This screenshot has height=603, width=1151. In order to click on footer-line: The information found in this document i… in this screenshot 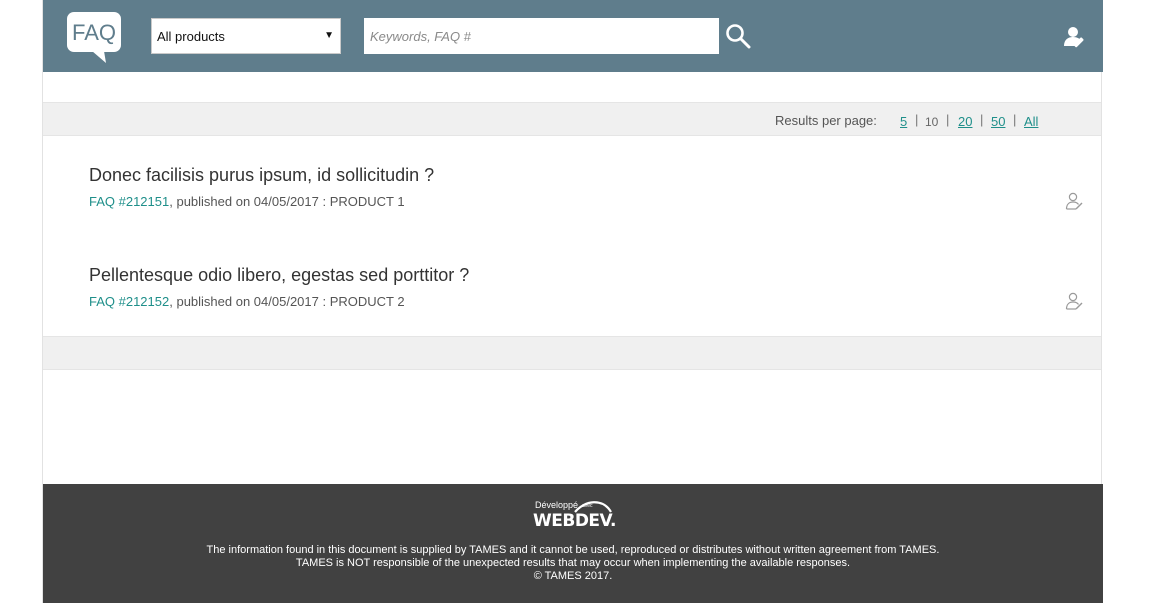, I will do `click(573, 550)`.